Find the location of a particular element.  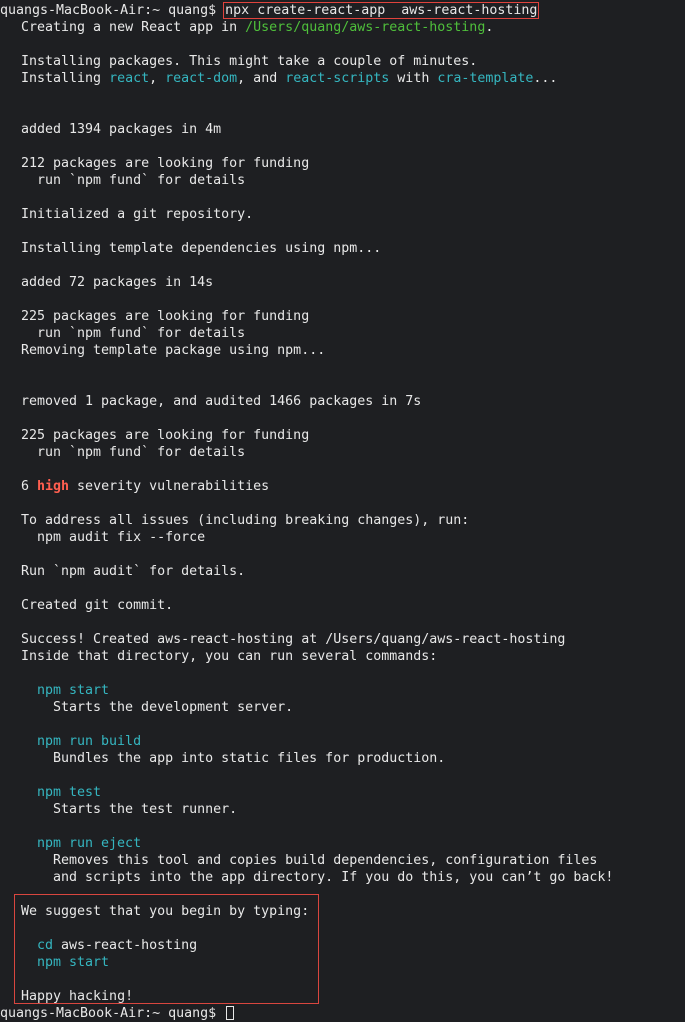

package-name: cra-template is located at coordinates (485, 78).